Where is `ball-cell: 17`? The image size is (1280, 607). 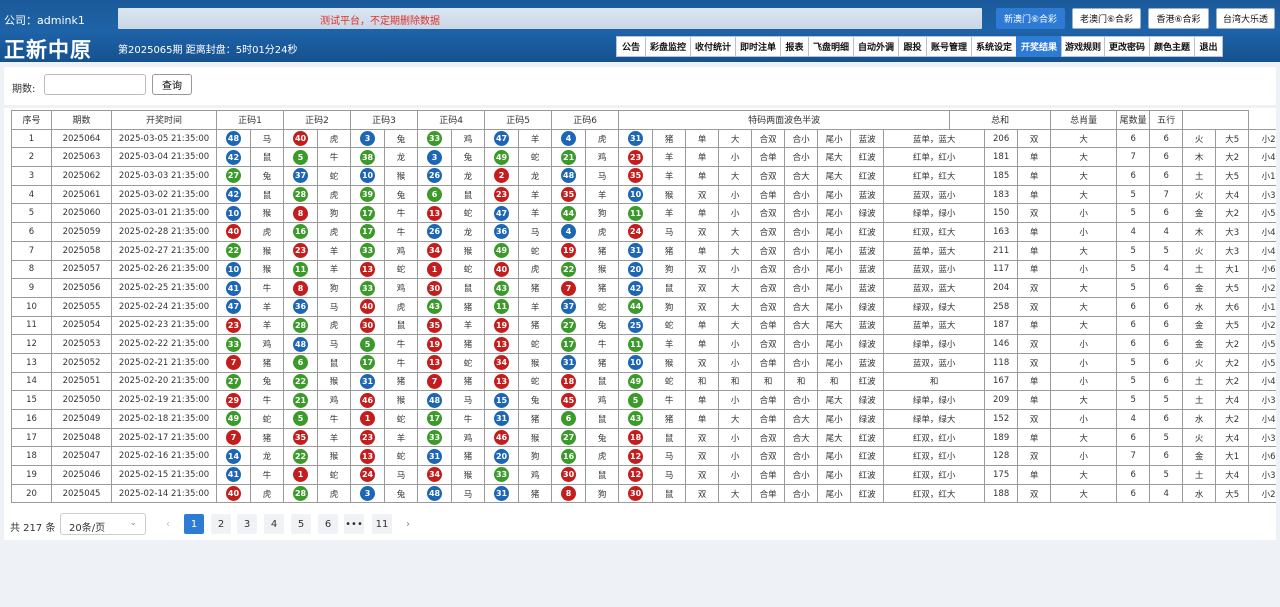
ball-cell: 17 is located at coordinates (368, 232).